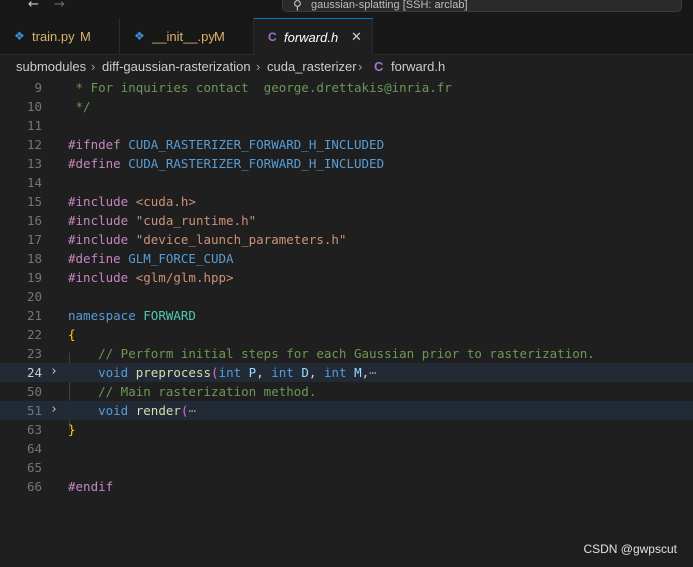 This screenshot has height=567, width=693. Describe the element at coordinates (19, 36) in the screenshot. I see `python-icon: ❖` at that location.